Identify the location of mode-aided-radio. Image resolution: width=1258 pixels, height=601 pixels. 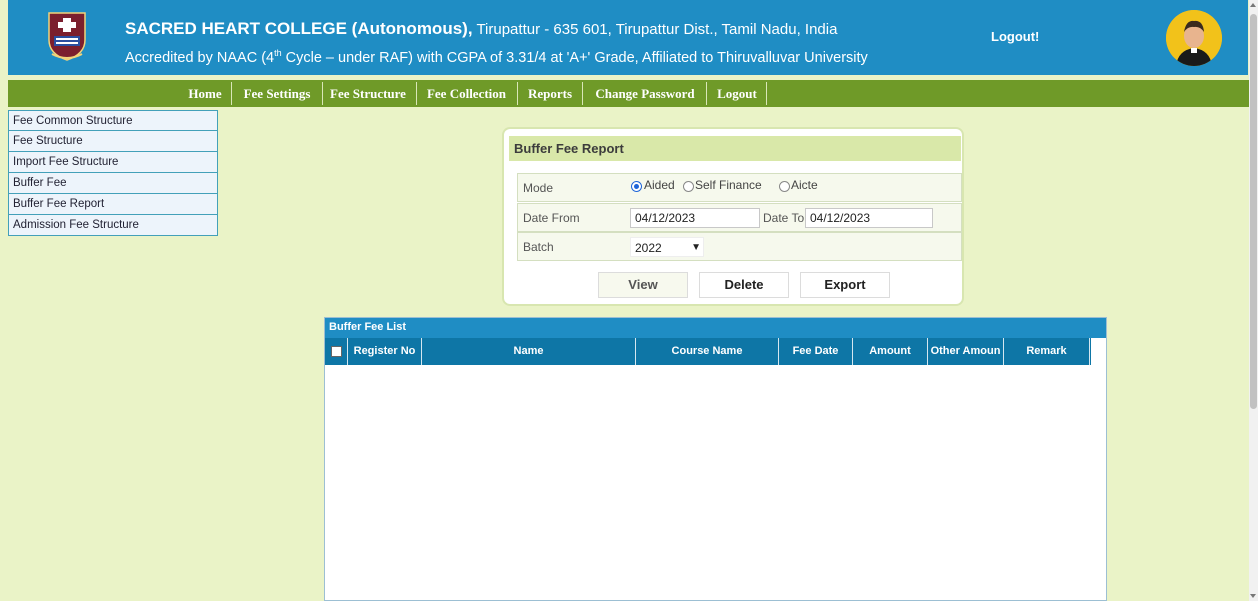
(636, 186).